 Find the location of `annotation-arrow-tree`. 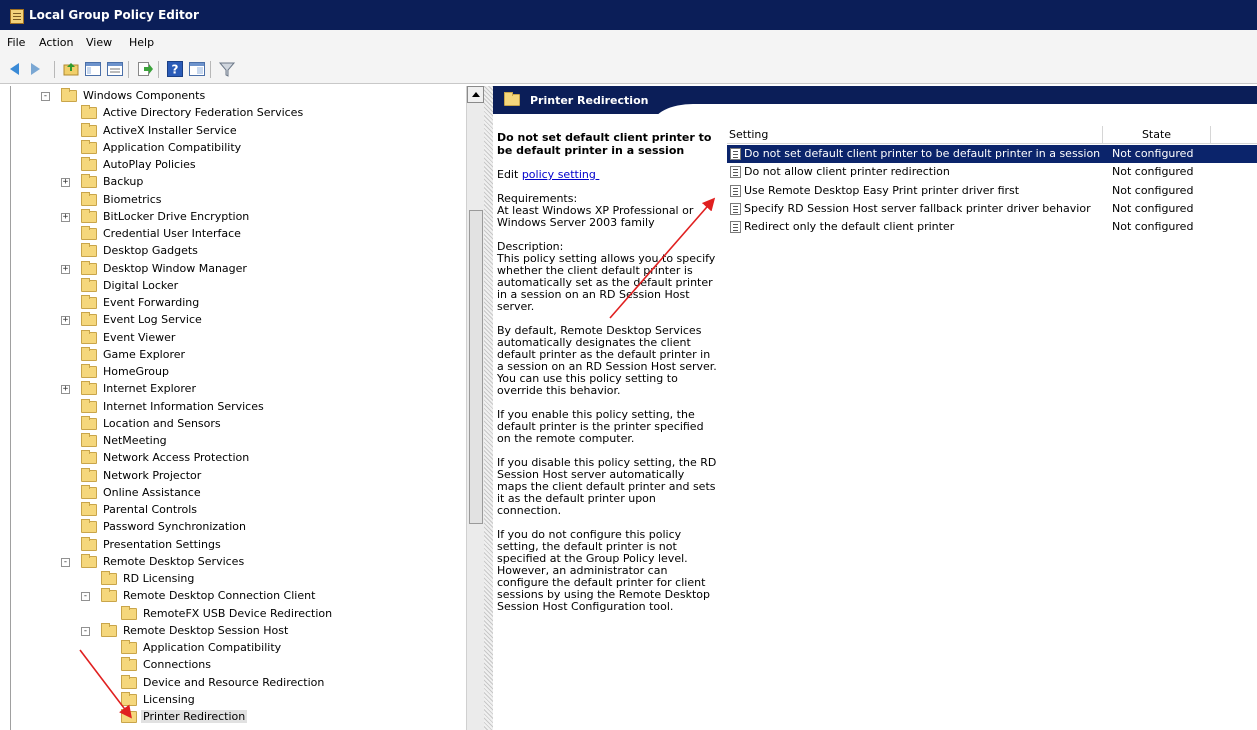

annotation-arrow-tree is located at coordinates (105, 684).